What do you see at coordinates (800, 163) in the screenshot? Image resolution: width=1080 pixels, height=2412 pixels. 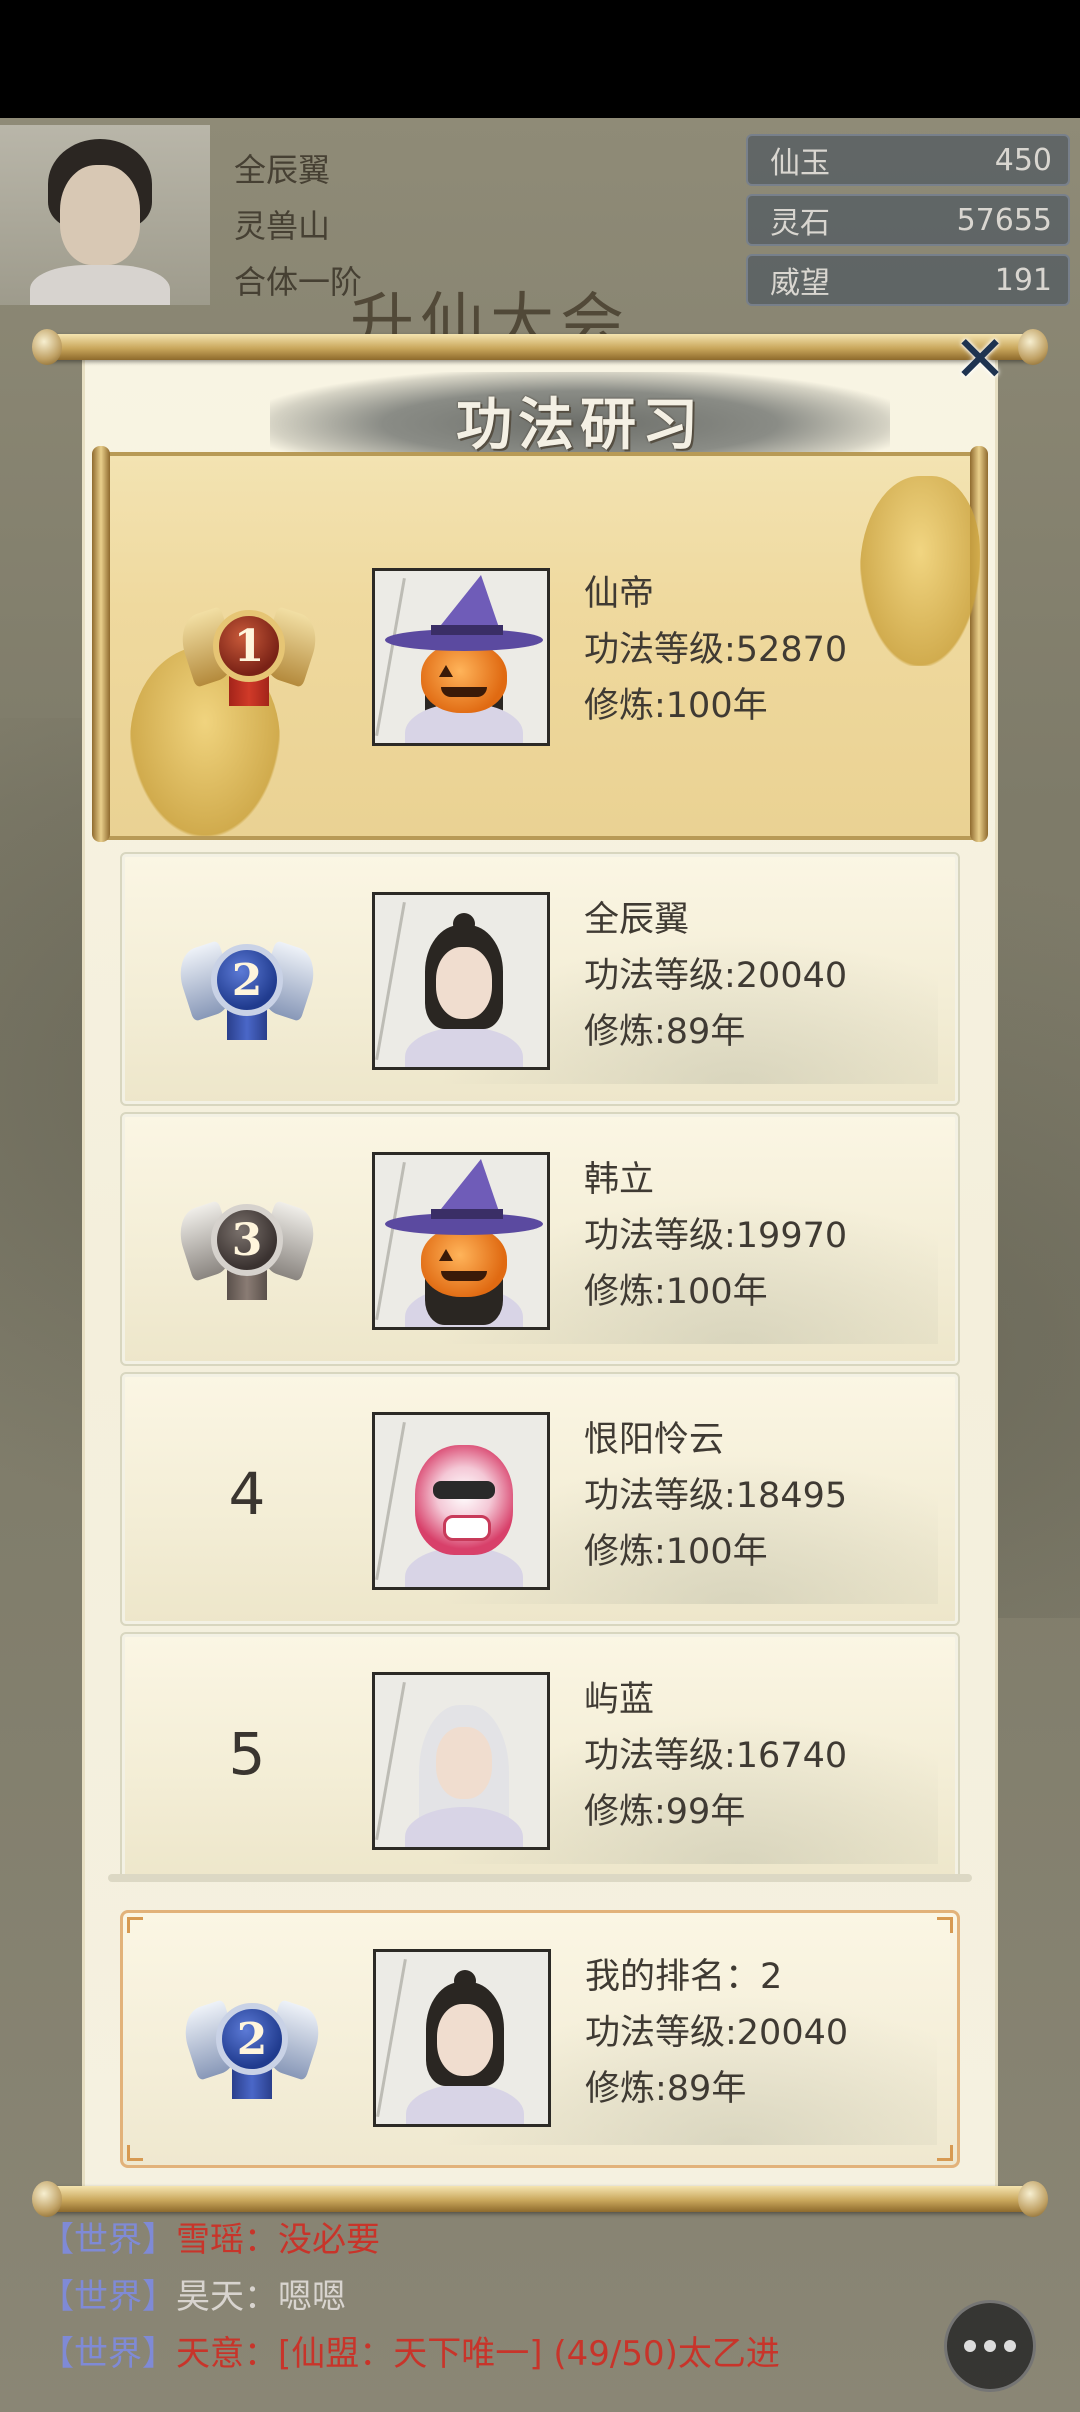 I see `resource-label: 仙玉` at bounding box center [800, 163].